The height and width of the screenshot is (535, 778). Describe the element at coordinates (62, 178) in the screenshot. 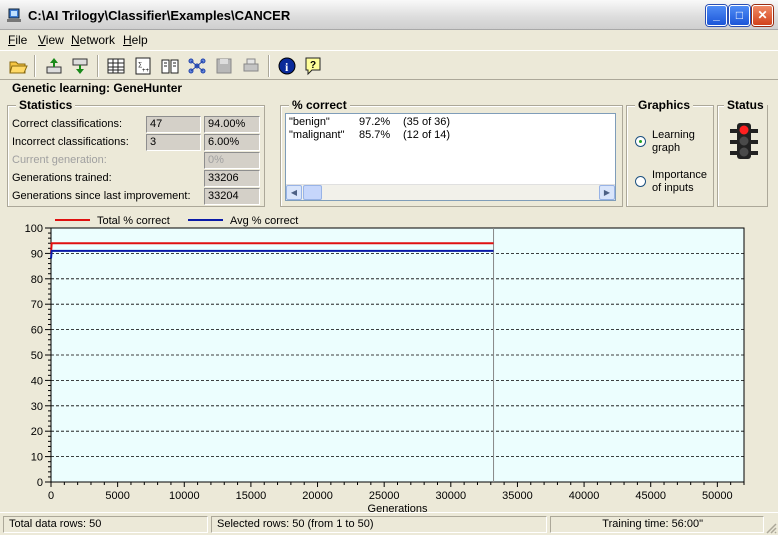

I see `stat-label-generations-trained: Generations trained:` at that location.